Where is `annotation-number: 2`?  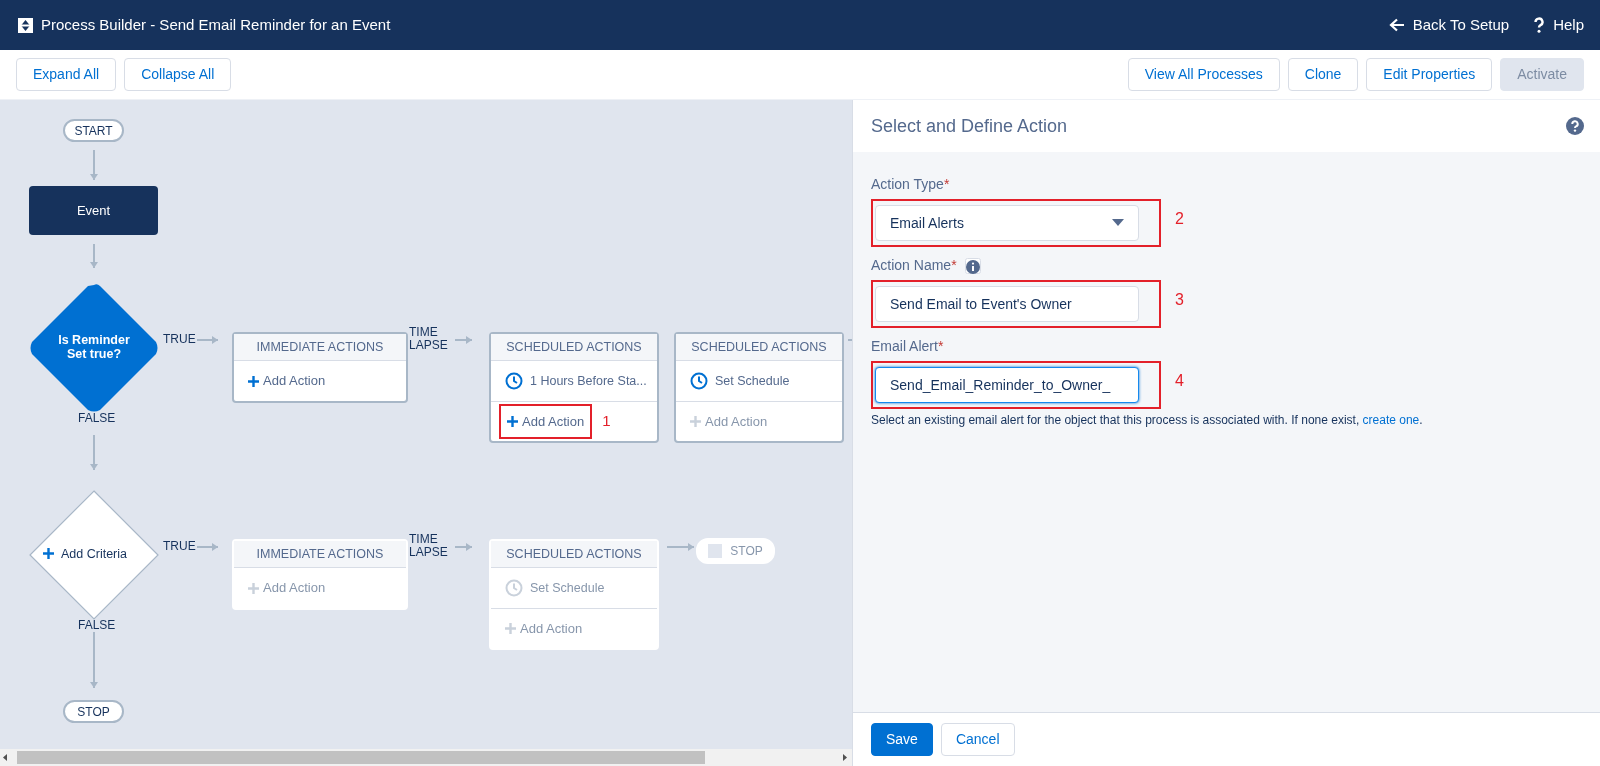
annotation-number: 2 is located at coordinates (1179, 219).